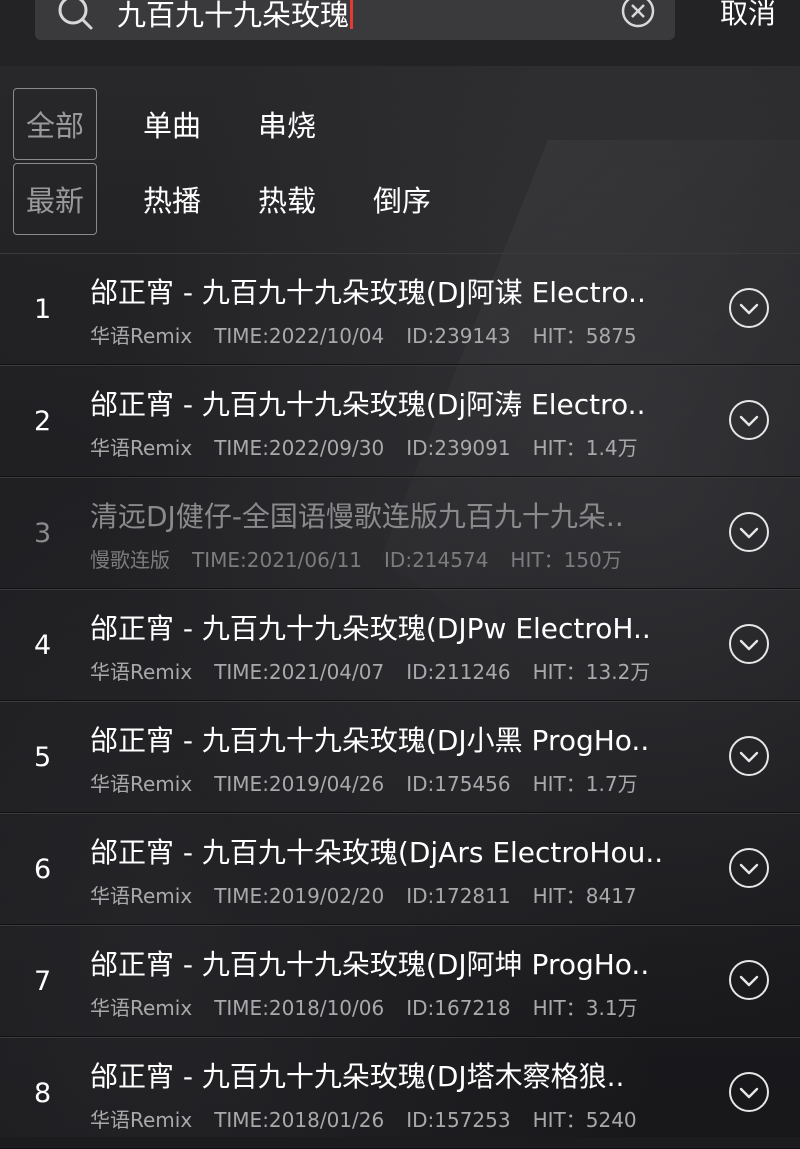 The image size is (800, 1149). What do you see at coordinates (368, 404) in the screenshot?
I see `track-title: 邰正宵 - 九百九十九朵玫瑰(Dj阿涛 Electro..` at bounding box center [368, 404].